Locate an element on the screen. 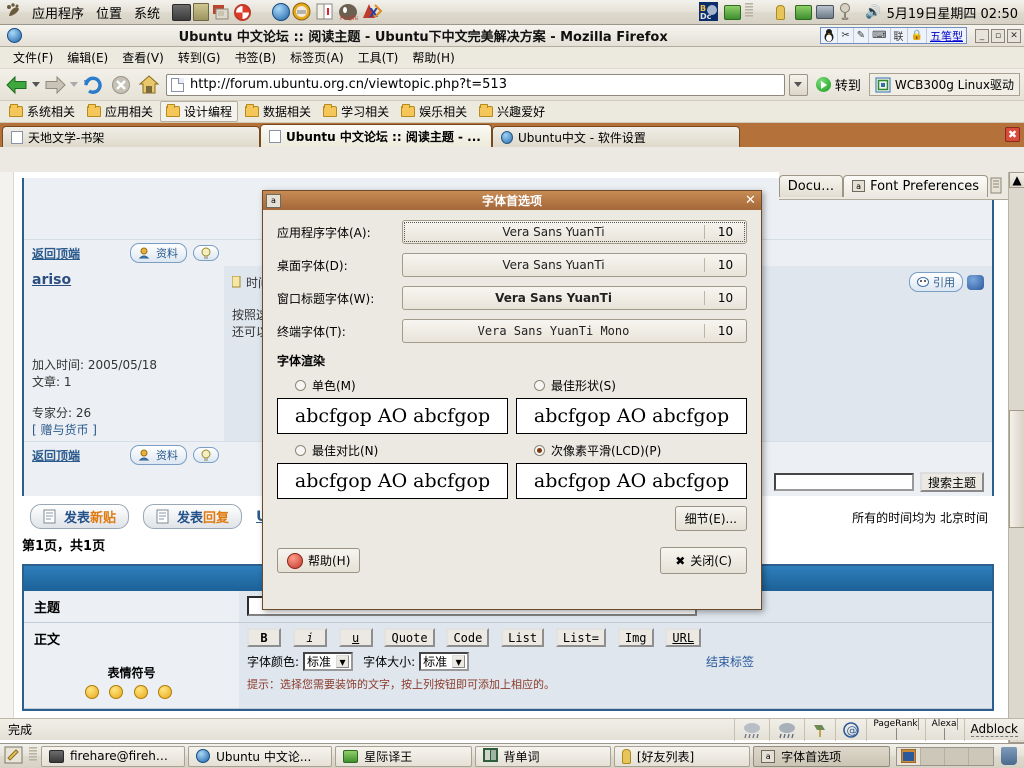 This screenshot has width=1024, height=768. forward-dropdown-icon is located at coordinates (74, 84).